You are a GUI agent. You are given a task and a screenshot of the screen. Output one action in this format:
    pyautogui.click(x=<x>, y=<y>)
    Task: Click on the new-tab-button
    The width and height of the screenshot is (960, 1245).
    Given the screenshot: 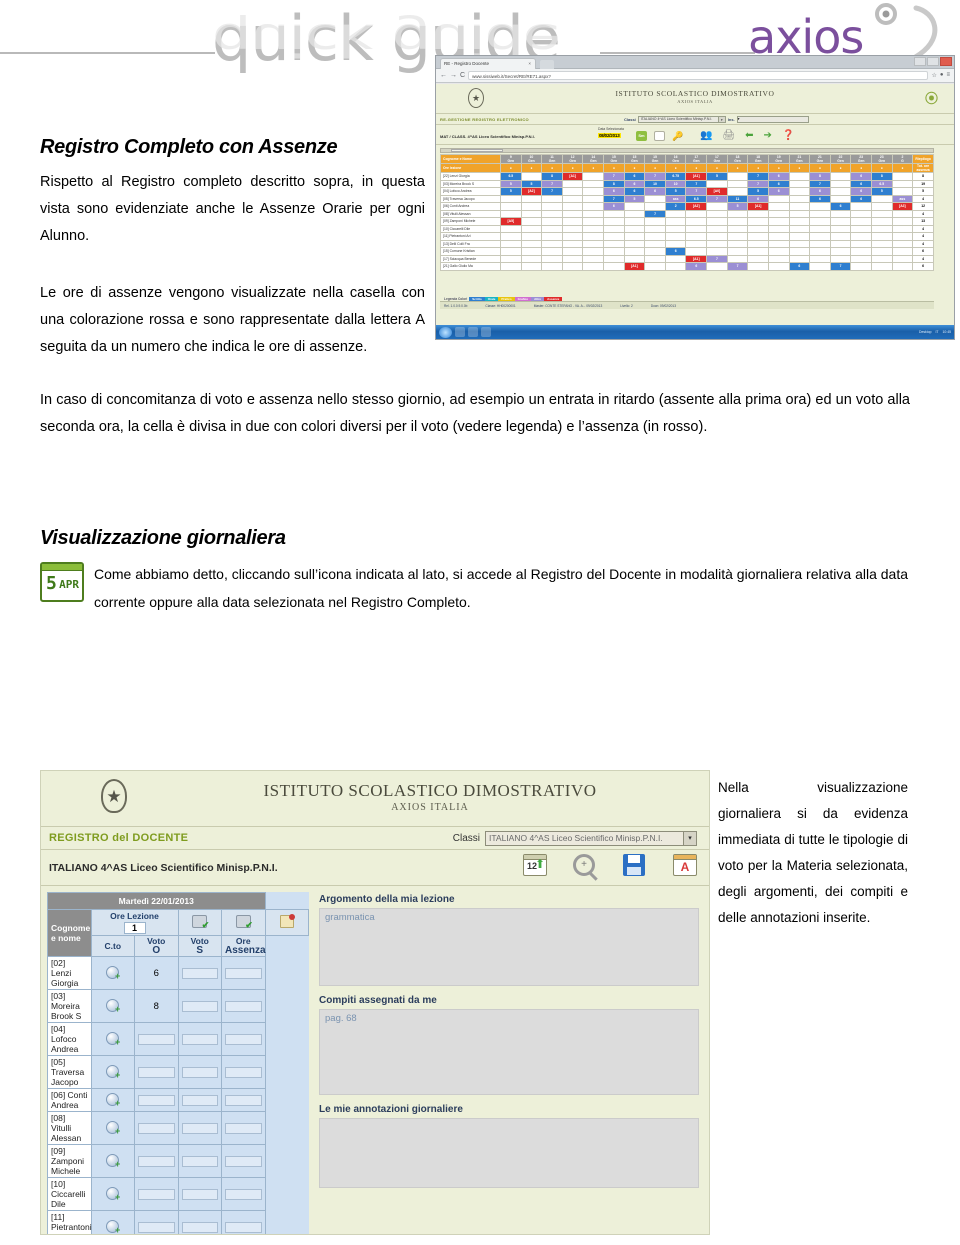 What is the action you would take?
    pyautogui.click(x=547, y=64)
    